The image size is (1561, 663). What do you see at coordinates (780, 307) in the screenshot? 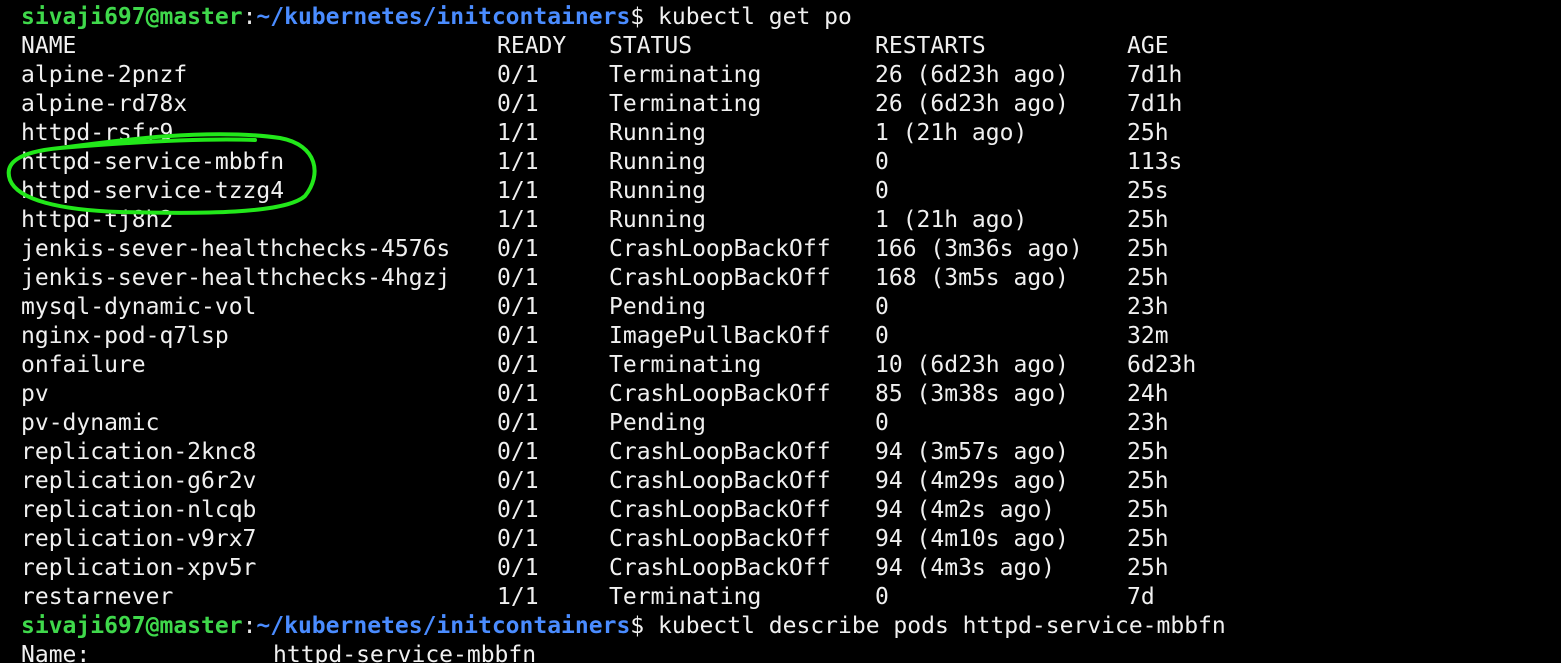
I see `table-row: mysql-dynamic-vol 0/1 Pending 0 23h` at bounding box center [780, 307].